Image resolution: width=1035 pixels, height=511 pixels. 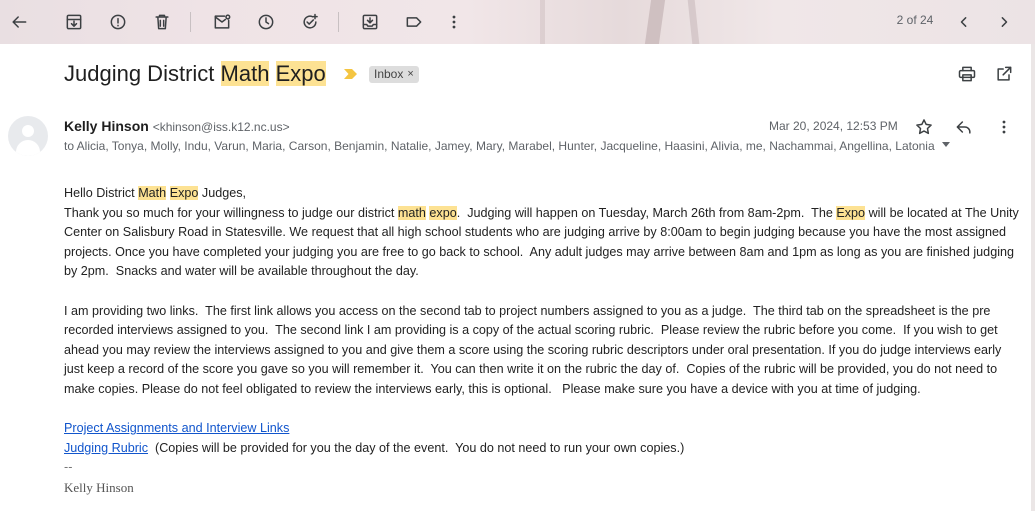 What do you see at coordinates (106, 126) in the screenshot?
I see `sender-name: Kelly Hinson` at bounding box center [106, 126].